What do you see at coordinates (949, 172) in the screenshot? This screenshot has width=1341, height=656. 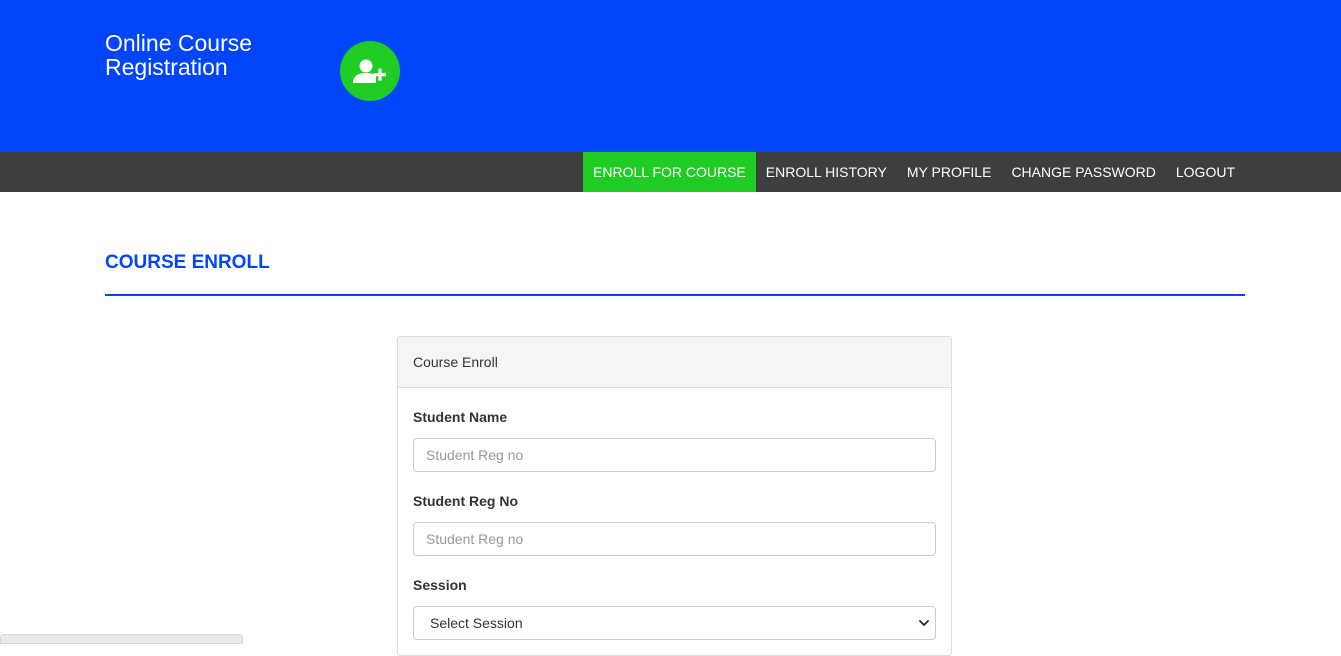 I see `nav-my-profile: MY PROFILE` at bounding box center [949, 172].